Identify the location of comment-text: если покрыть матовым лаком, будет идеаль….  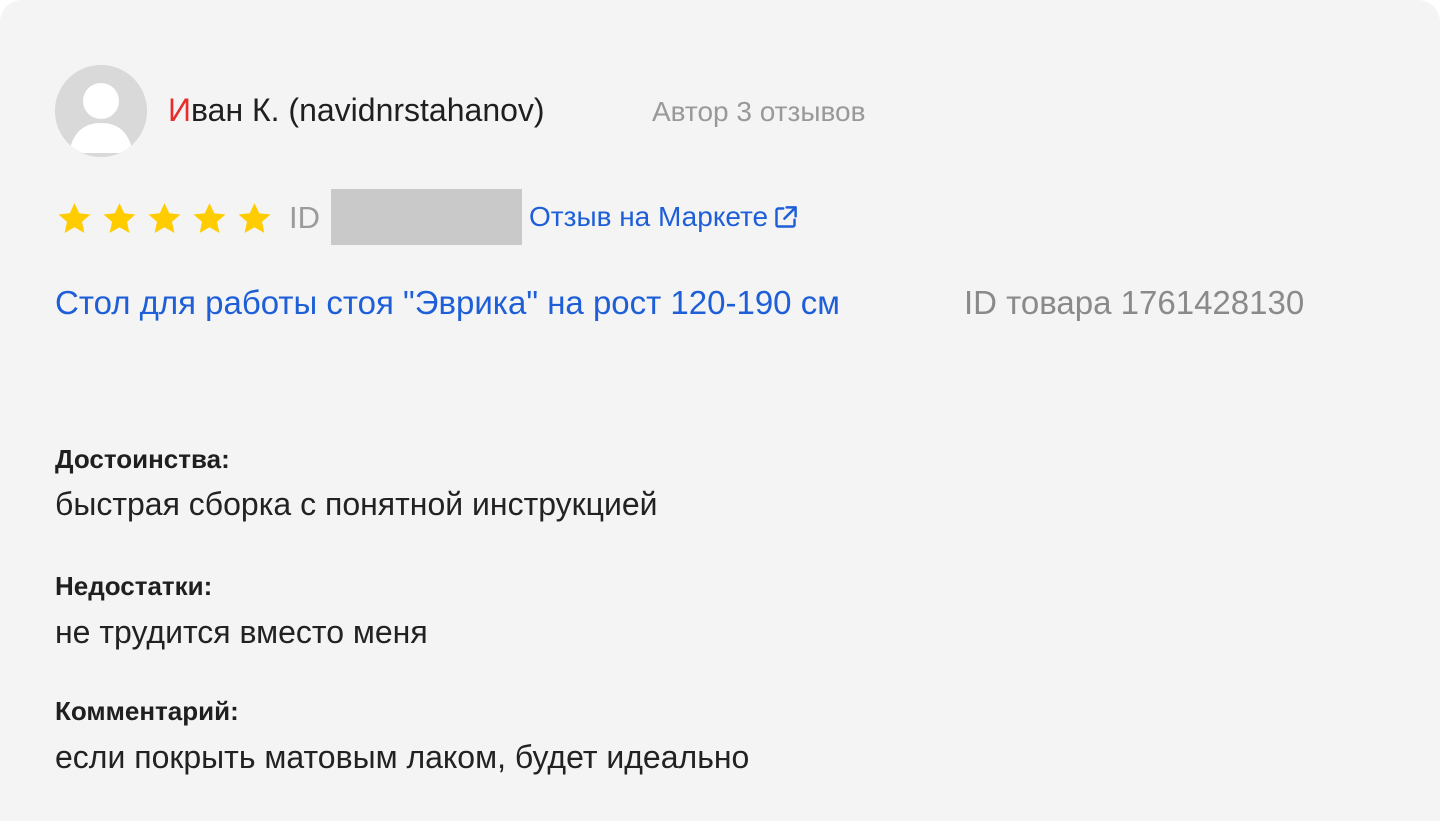
(402, 757).